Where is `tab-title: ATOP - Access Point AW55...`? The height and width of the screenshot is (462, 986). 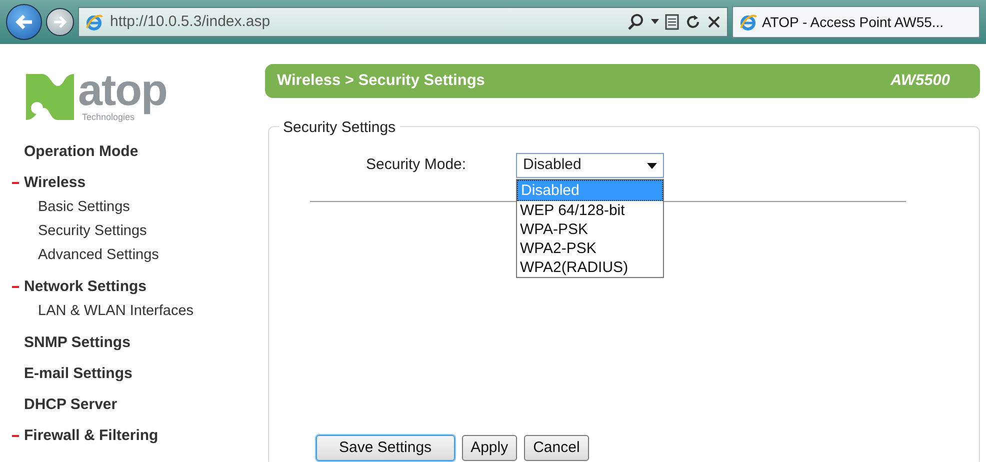 tab-title: ATOP - Access Point AW55... is located at coordinates (853, 22).